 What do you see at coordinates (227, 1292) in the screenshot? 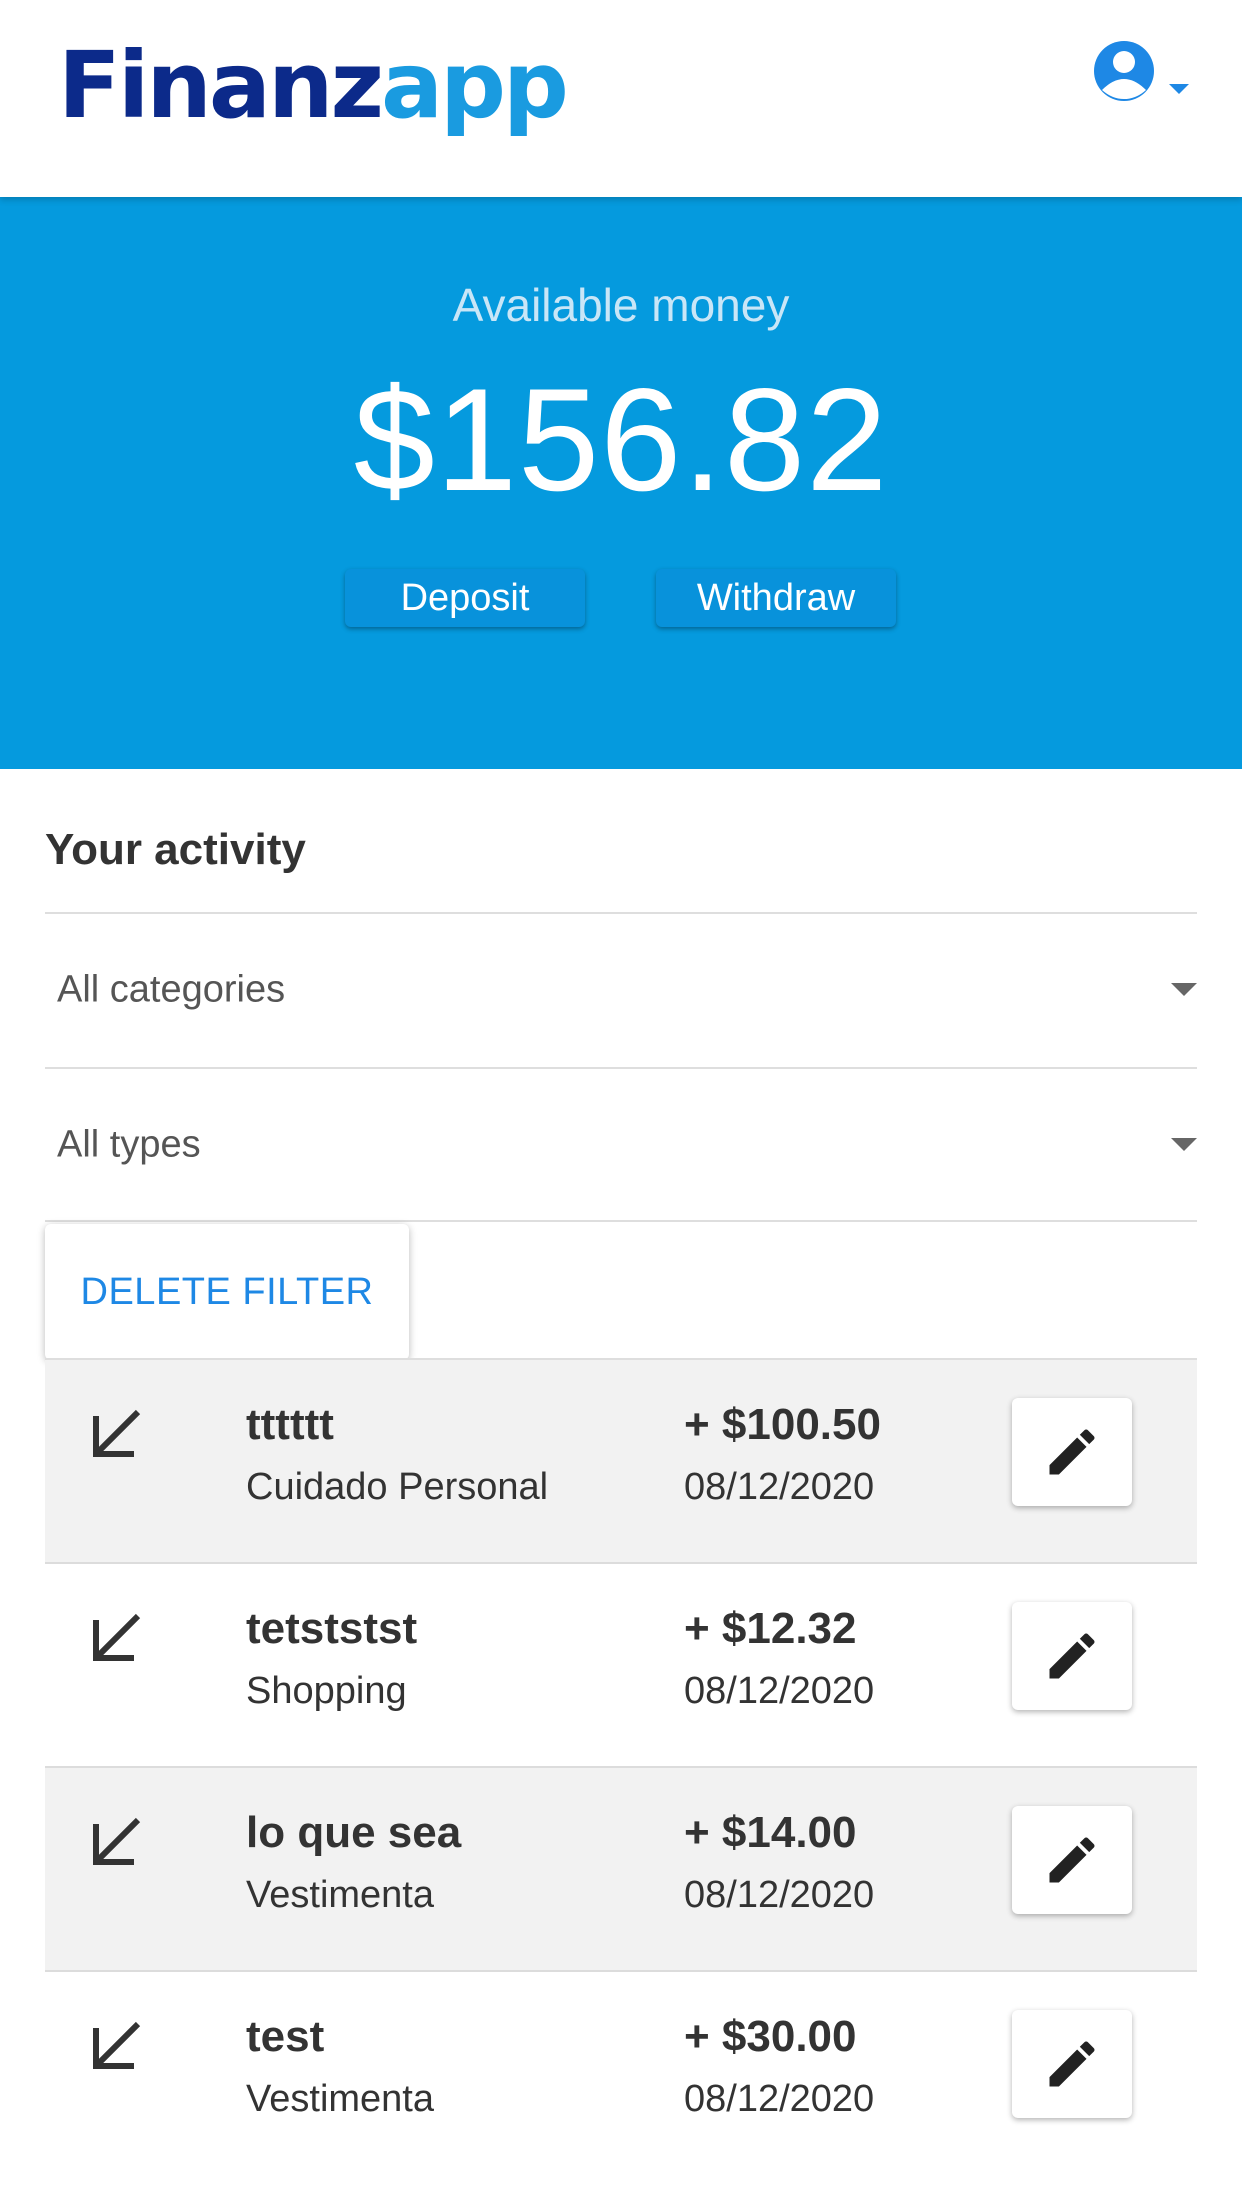
I see `delete-filter-button: DELETE FILTER` at bounding box center [227, 1292].